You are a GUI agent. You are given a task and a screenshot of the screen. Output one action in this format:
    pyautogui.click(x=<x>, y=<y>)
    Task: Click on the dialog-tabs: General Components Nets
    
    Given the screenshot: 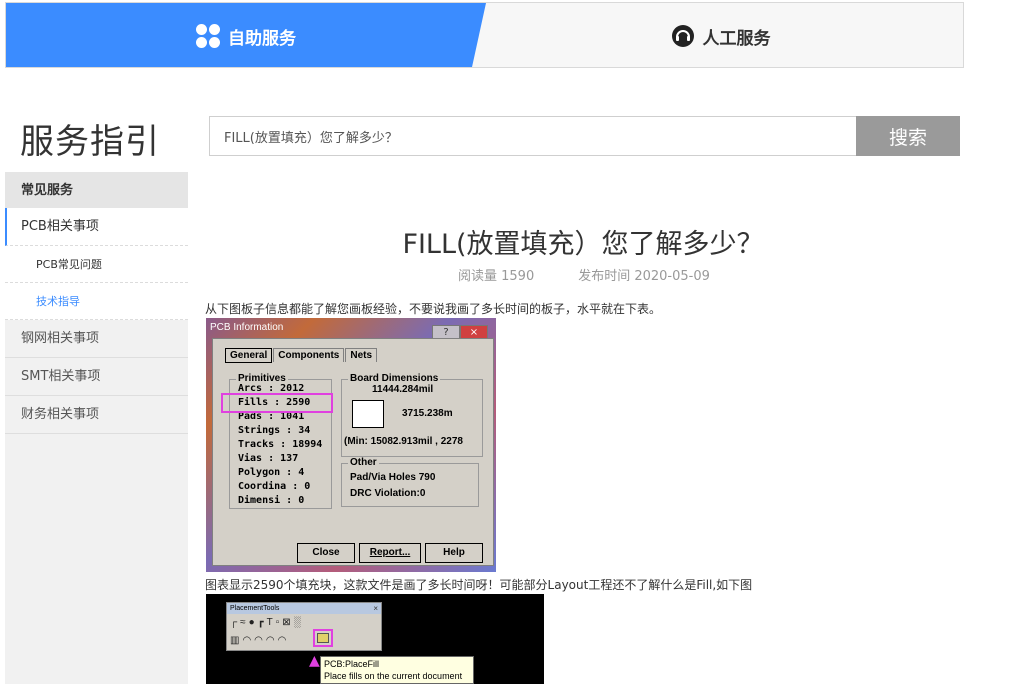 What is the action you would take?
    pyautogui.click(x=301, y=355)
    